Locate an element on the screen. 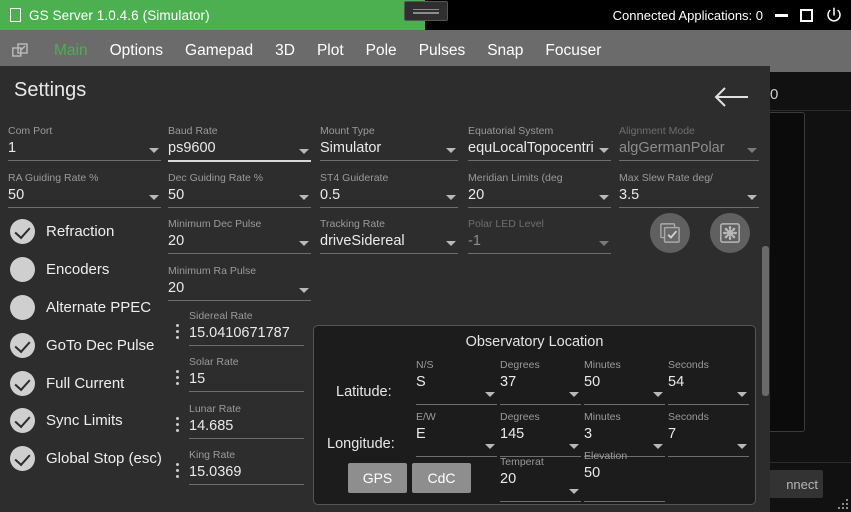  checkbox-goto-dec-pulse: GoTo Dec Pulse is located at coordinates (82, 345).